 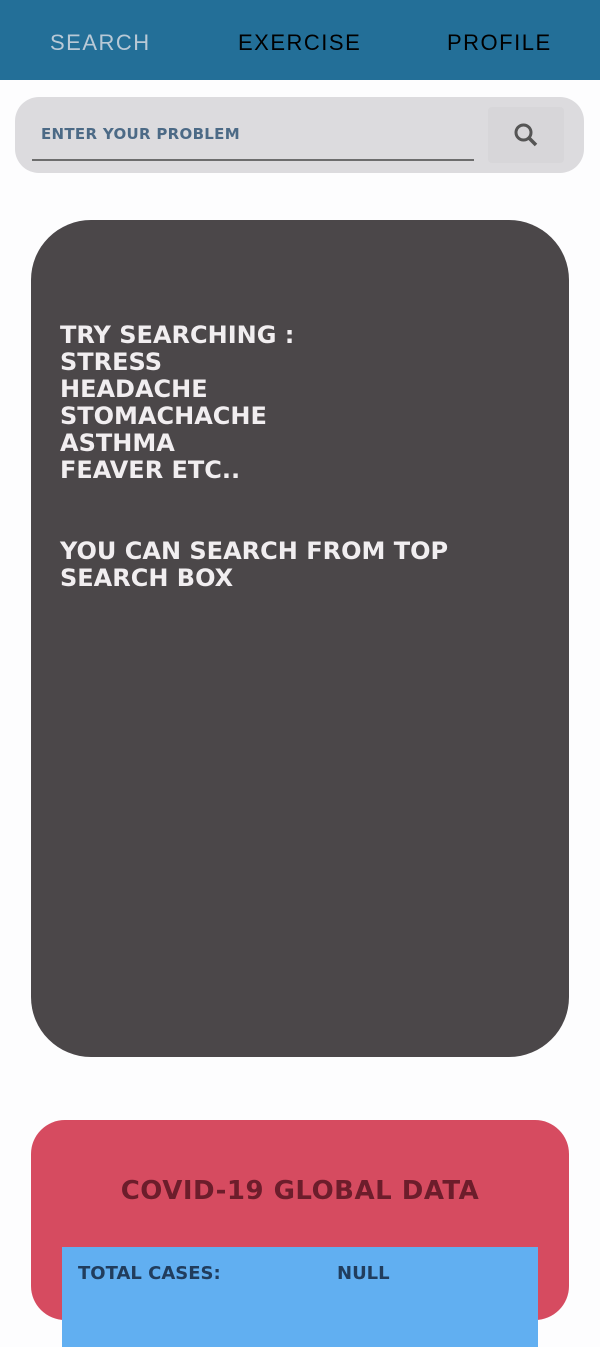 I want to click on tab-exercise: EXERCISE, so click(x=299, y=43).